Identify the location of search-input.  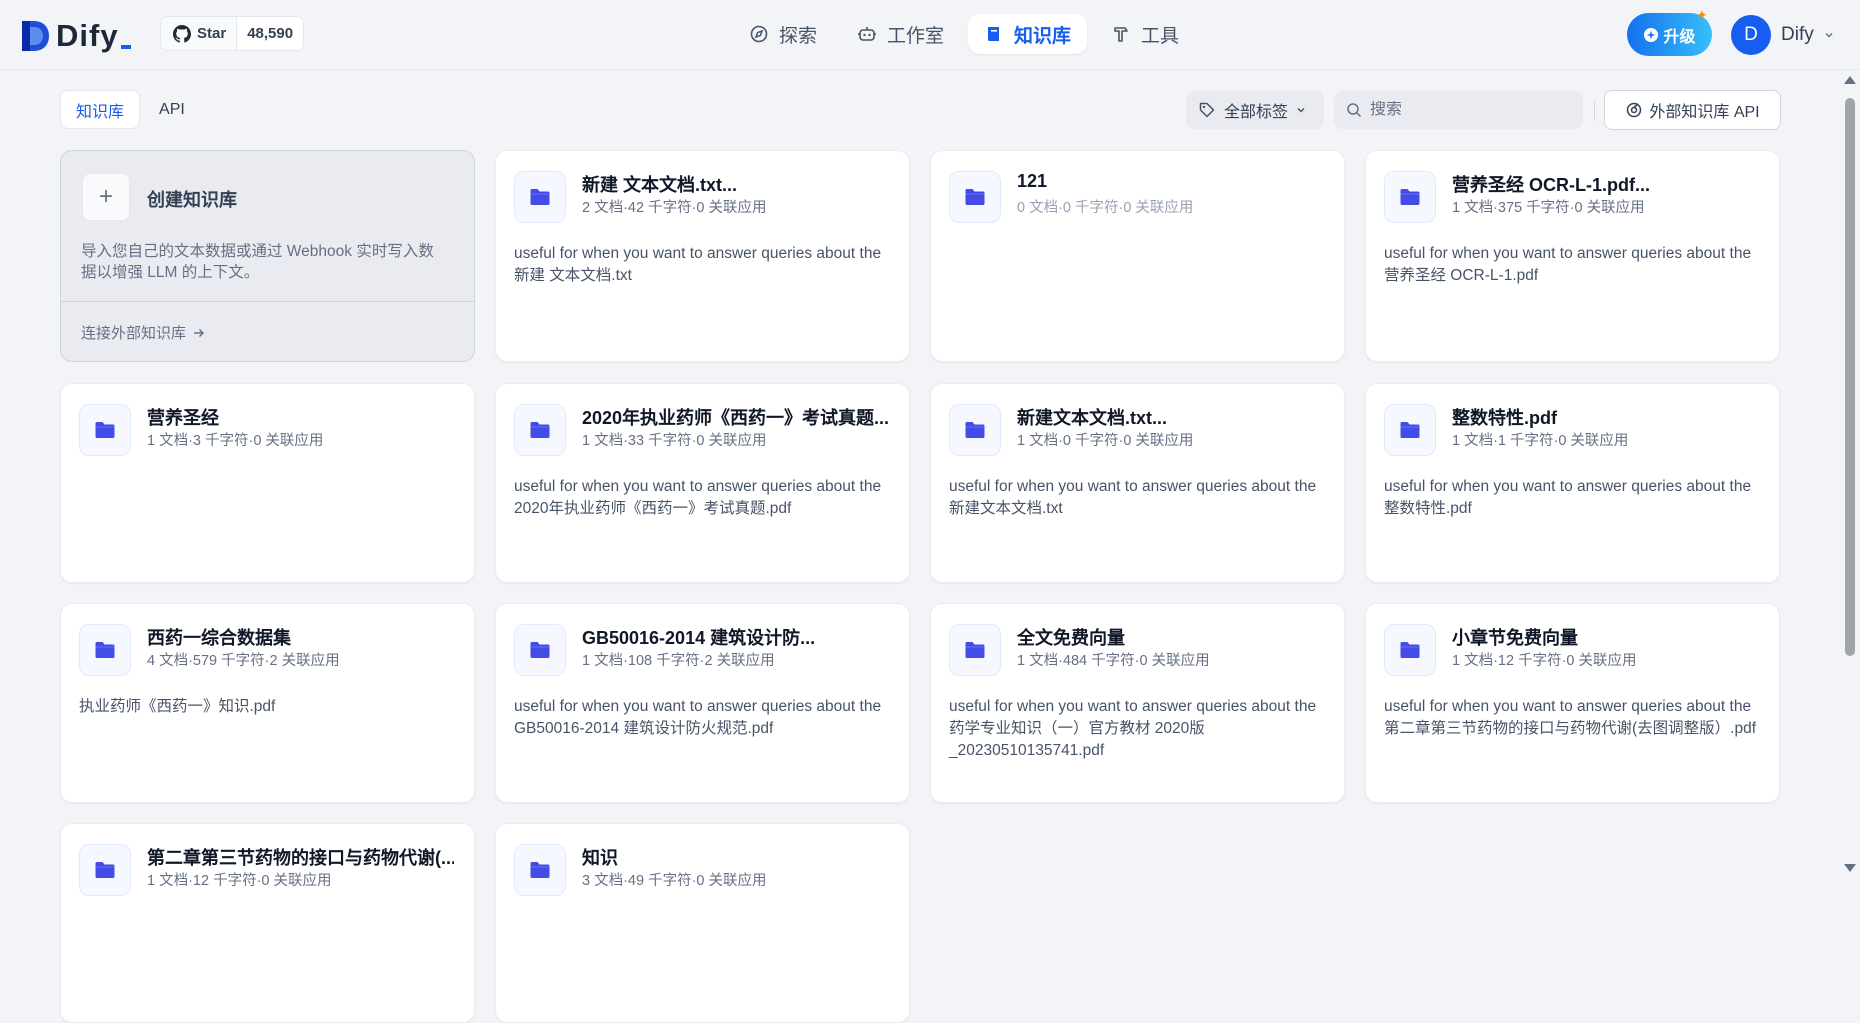
(1465, 110).